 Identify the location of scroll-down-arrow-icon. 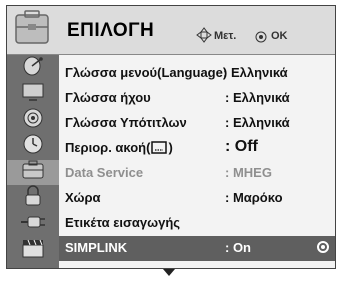
(169, 272).